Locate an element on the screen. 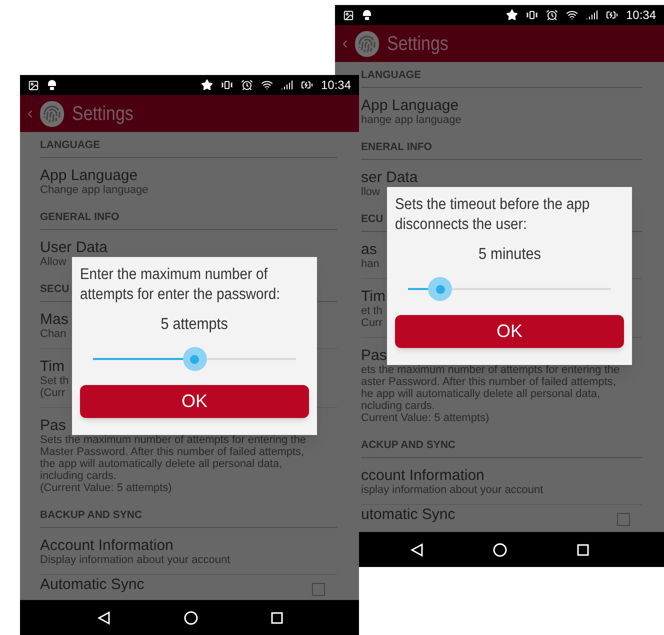 This screenshot has height=635, width=664. preference-summary: Sets the maximum number of attempts for entering the Master Password. After this number of failed attempts, the app will automatically delete all personal data, including cards. (Current Value: 5 attempts) is located at coordinates (173, 464).